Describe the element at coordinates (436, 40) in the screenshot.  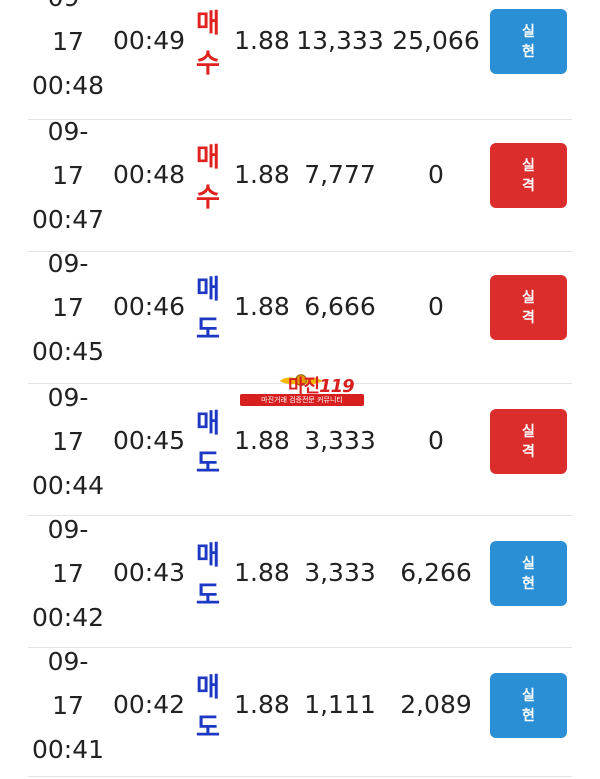
I see `payout-amount: 25,066` at that location.